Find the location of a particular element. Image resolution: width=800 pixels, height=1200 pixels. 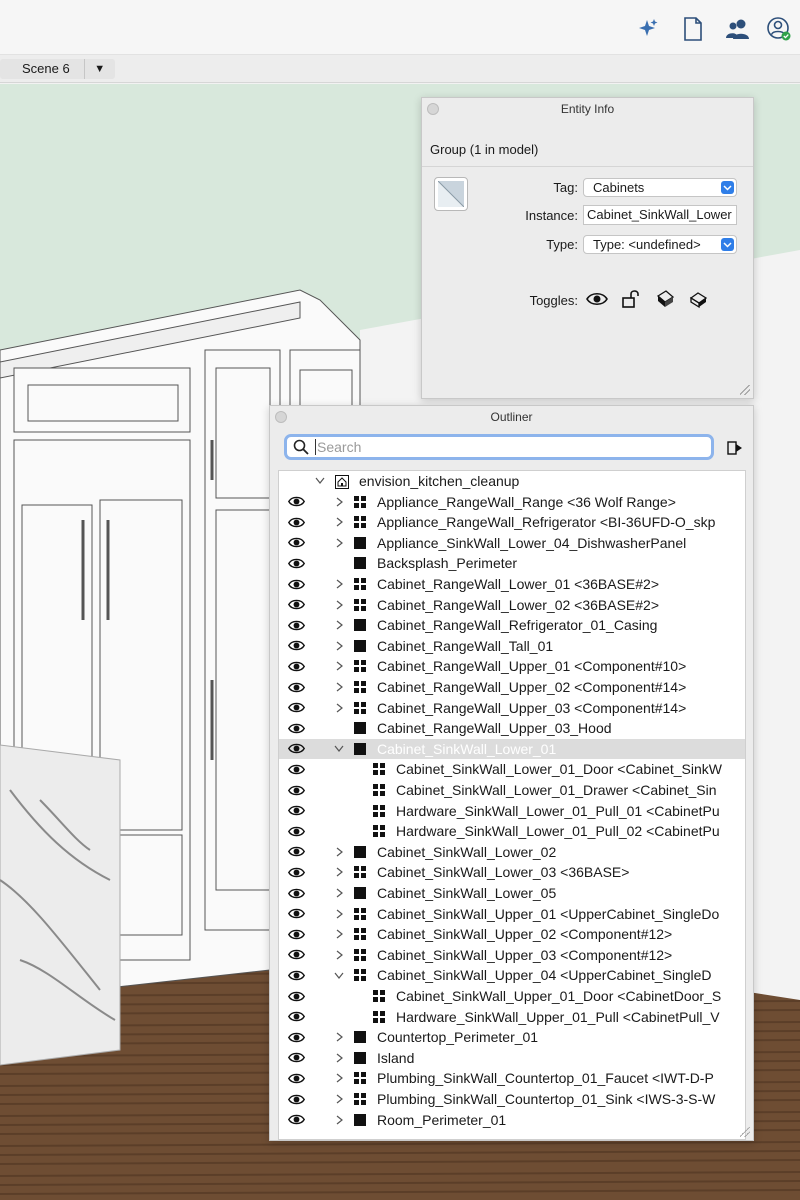

tree-row: Cabinet_SinkWall_Lower_03 <36BASE> is located at coordinates (512, 872).